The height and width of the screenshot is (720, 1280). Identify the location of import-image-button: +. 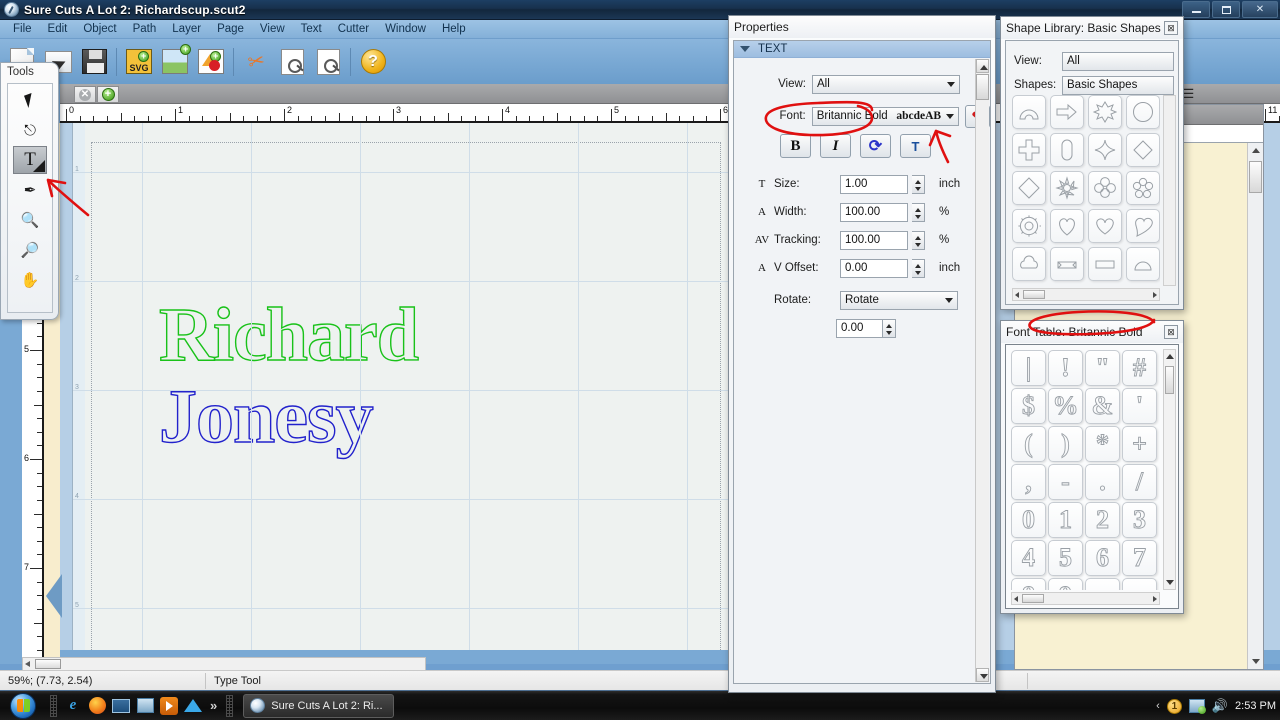
(175, 62).